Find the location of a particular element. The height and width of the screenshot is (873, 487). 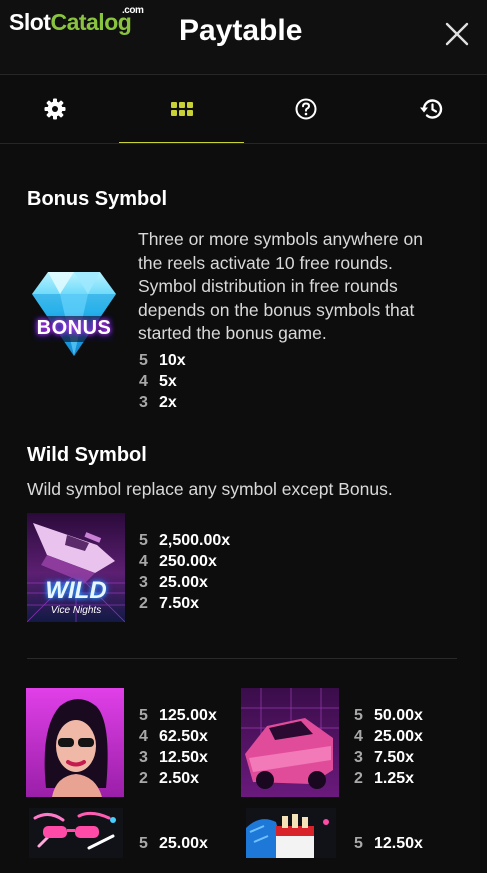

header: SlotCatalog .com Paytable is located at coordinates (243, 37).